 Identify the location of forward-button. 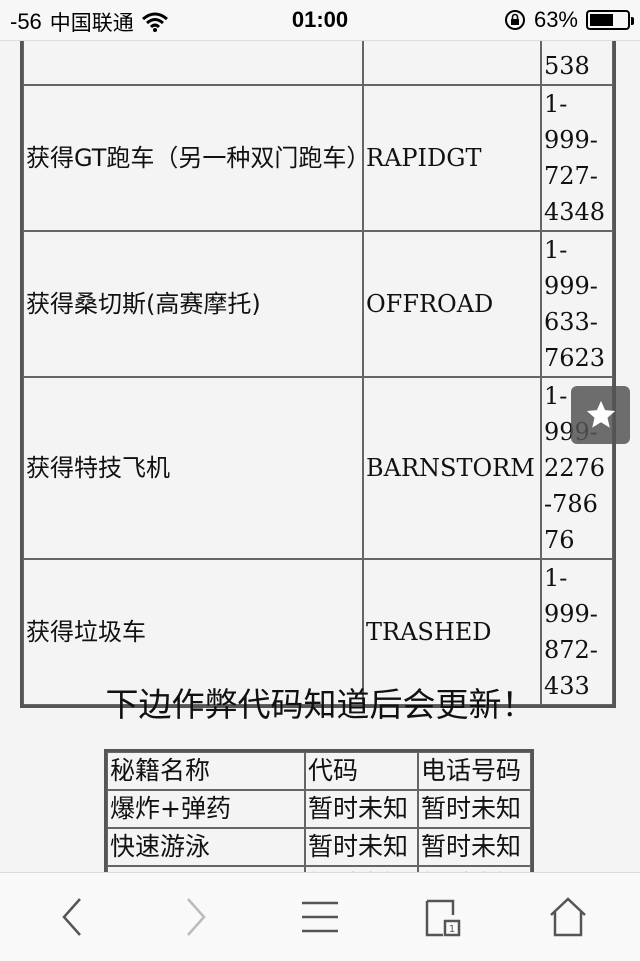
(196, 917).